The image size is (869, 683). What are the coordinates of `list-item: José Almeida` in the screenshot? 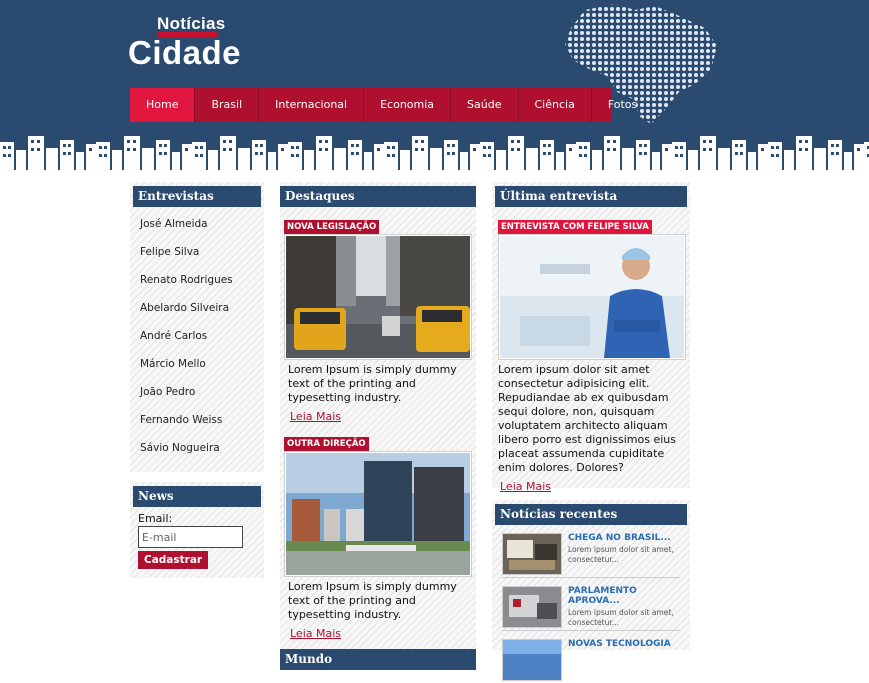 It's located at (202, 229).